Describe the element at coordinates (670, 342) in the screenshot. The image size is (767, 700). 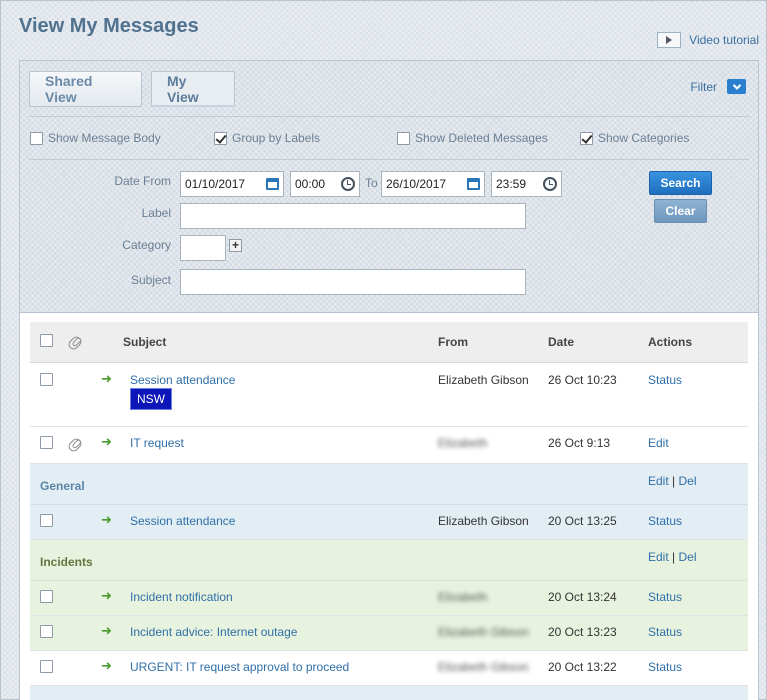
I see `column-actions: Actions` at that location.